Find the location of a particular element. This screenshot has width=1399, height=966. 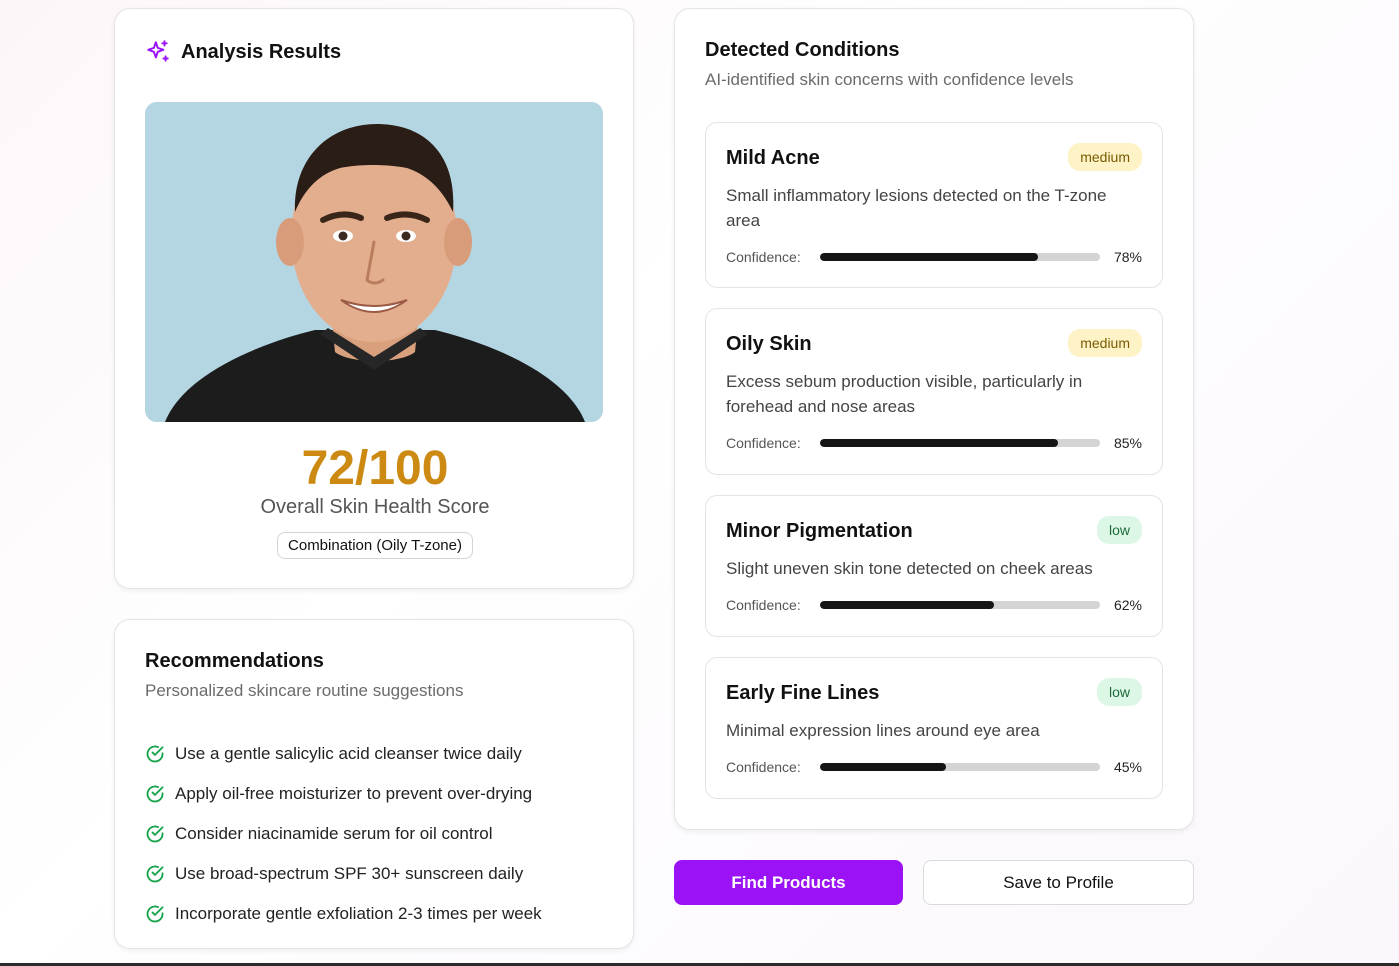

confidence-row: Confidence: 62% is located at coordinates (934, 605).